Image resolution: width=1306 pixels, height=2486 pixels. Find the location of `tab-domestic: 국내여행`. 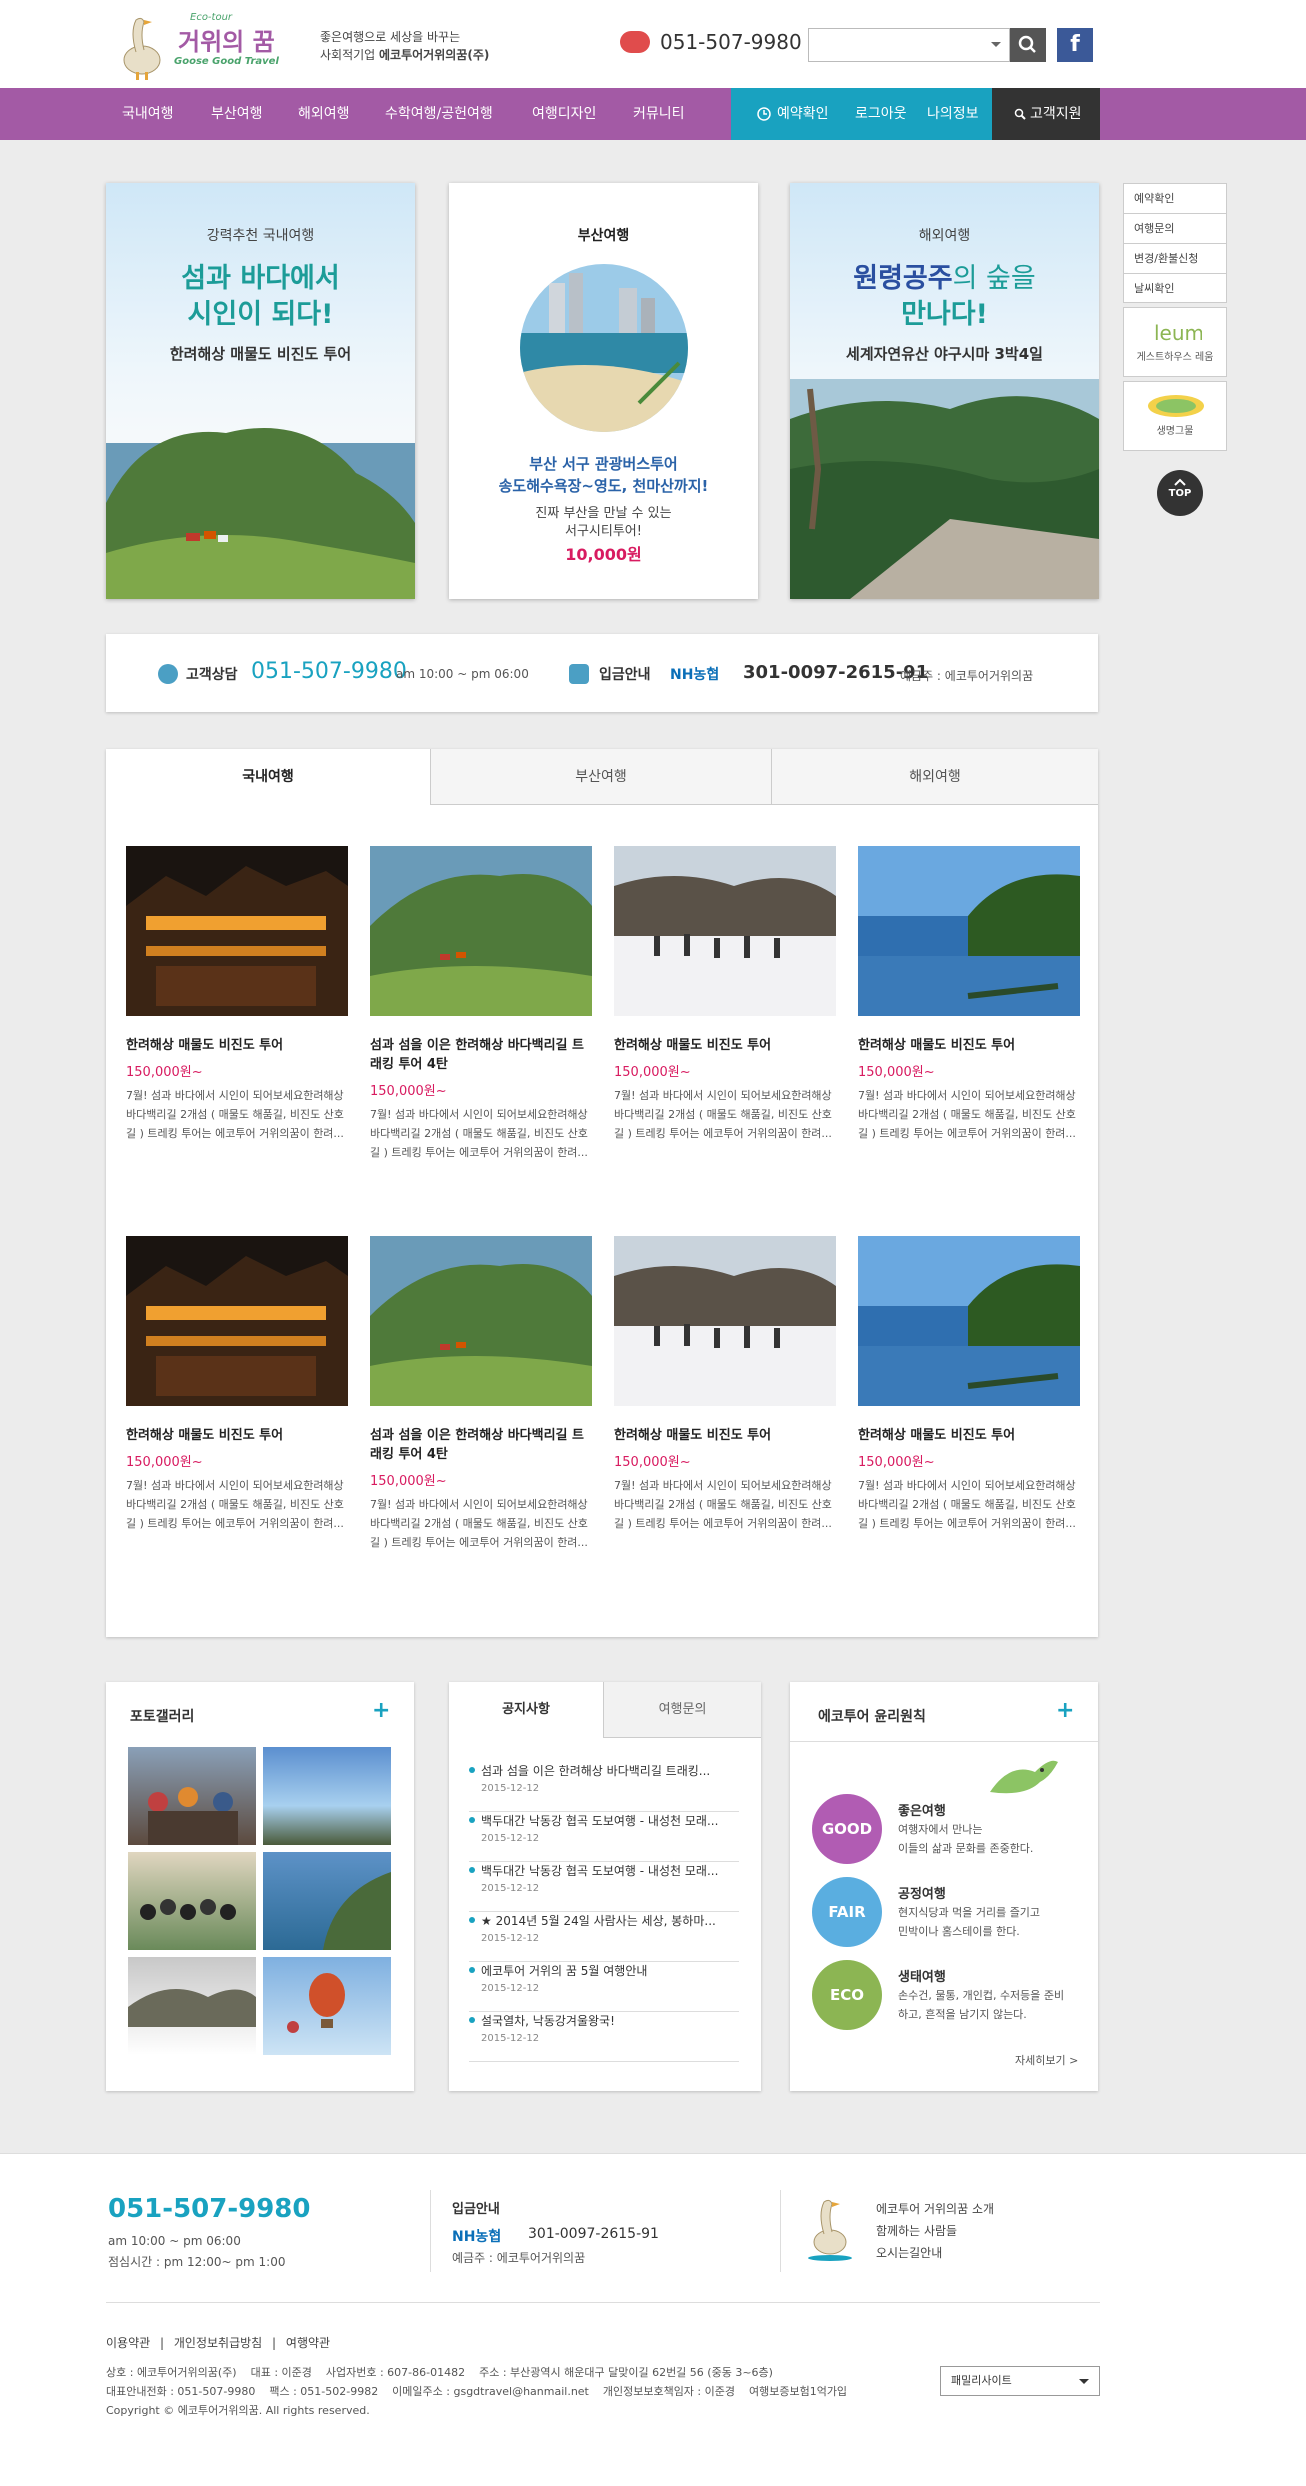

tab-domestic: 국내여행 is located at coordinates (268, 777).